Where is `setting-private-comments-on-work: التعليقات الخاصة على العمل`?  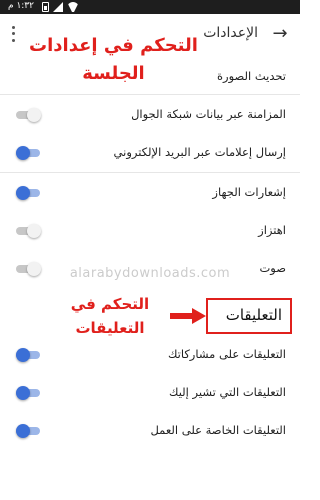
setting-private-comments-on-work: التعليقات الخاصة على العمل is located at coordinates (150, 431).